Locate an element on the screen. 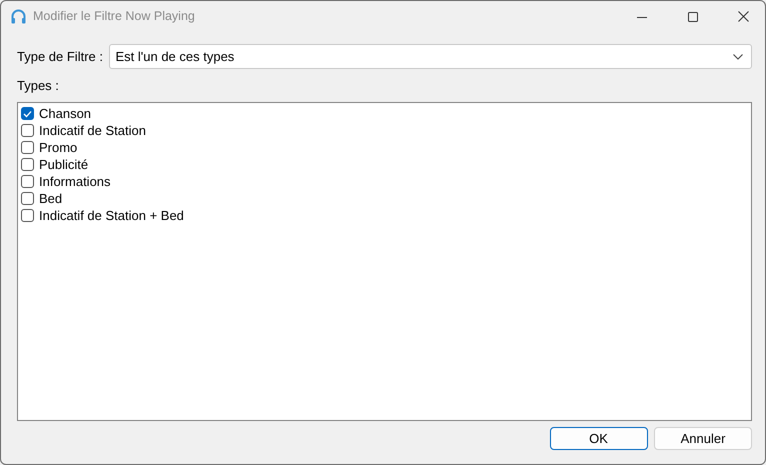 The width and height of the screenshot is (766, 465). checkbox-label: Informations is located at coordinates (75, 181).